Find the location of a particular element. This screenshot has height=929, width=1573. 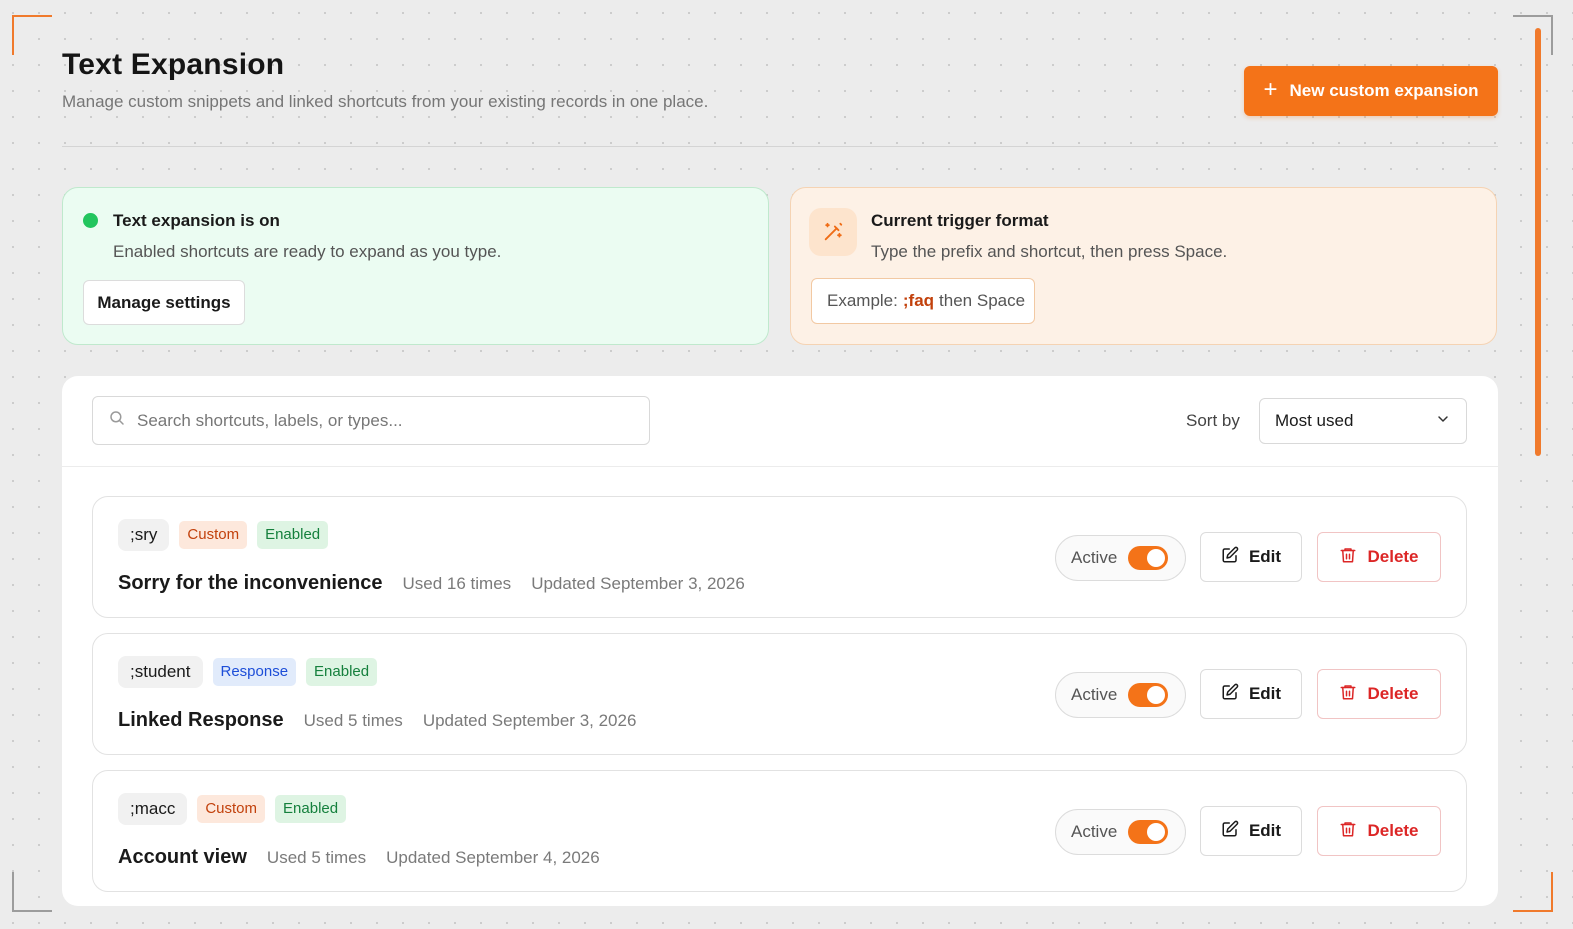

row-badges: ;sry Custom Enabled is located at coordinates (223, 535).